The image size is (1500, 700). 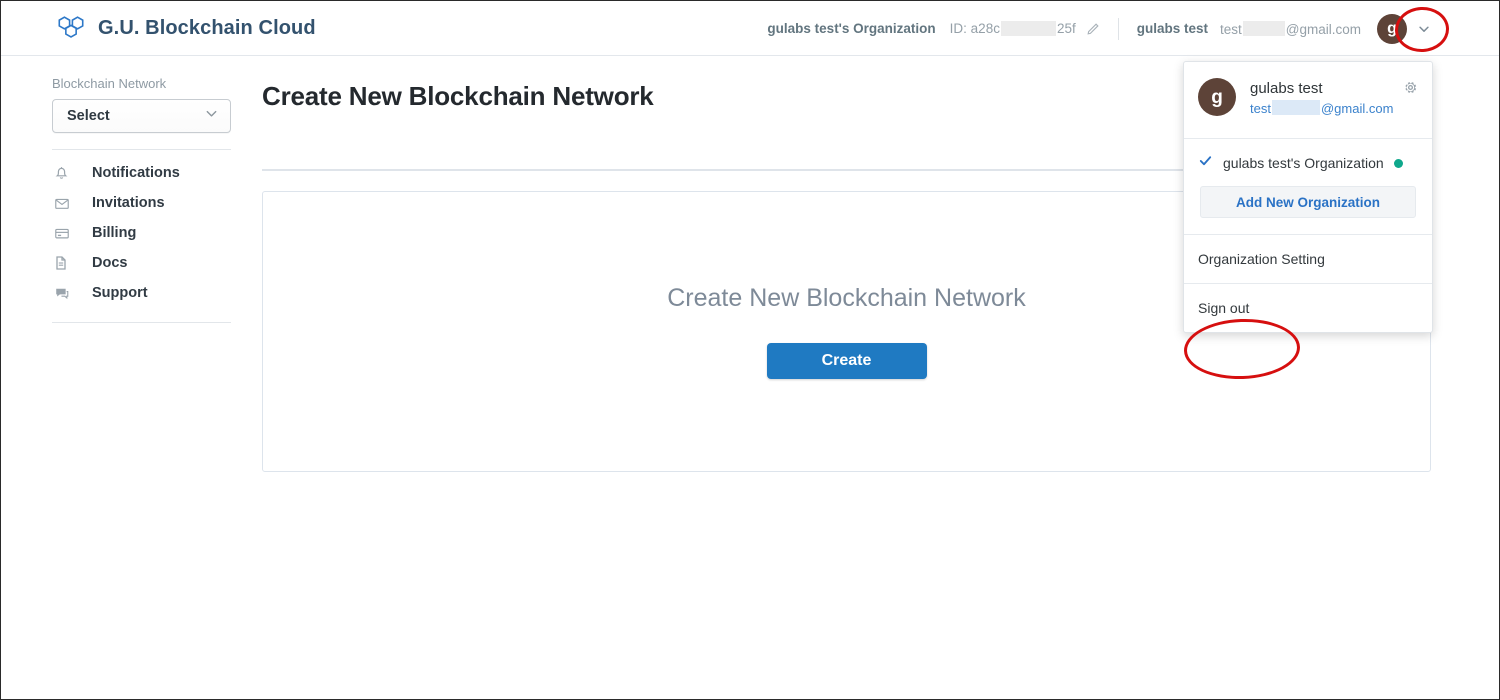 What do you see at coordinates (1308, 260) in the screenshot?
I see `menu-item-organization-setting: Organization Setting` at bounding box center [1308, 260].